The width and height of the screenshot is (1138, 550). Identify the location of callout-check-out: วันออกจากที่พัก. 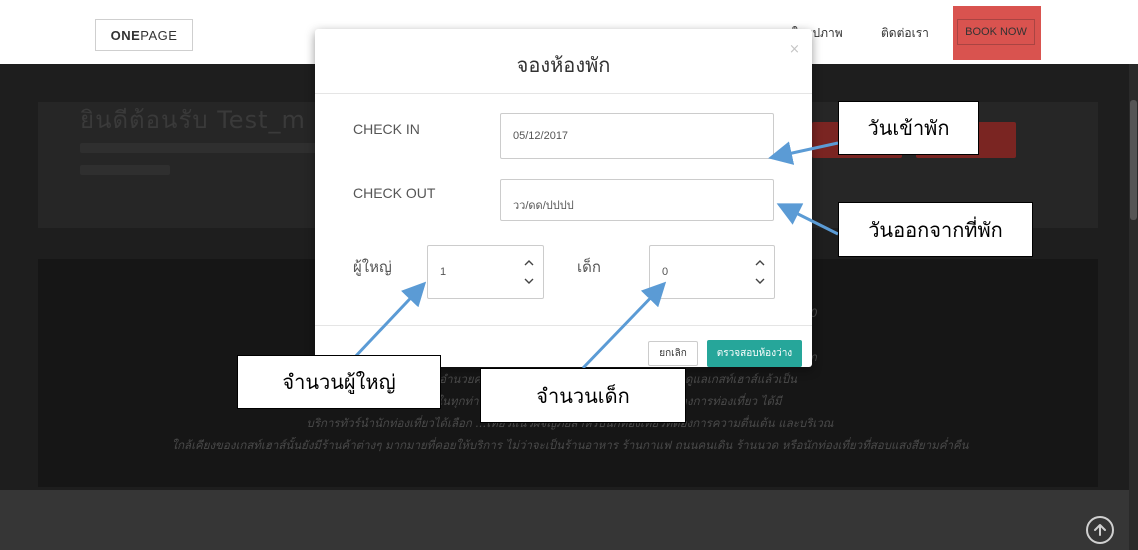
(935, 229).